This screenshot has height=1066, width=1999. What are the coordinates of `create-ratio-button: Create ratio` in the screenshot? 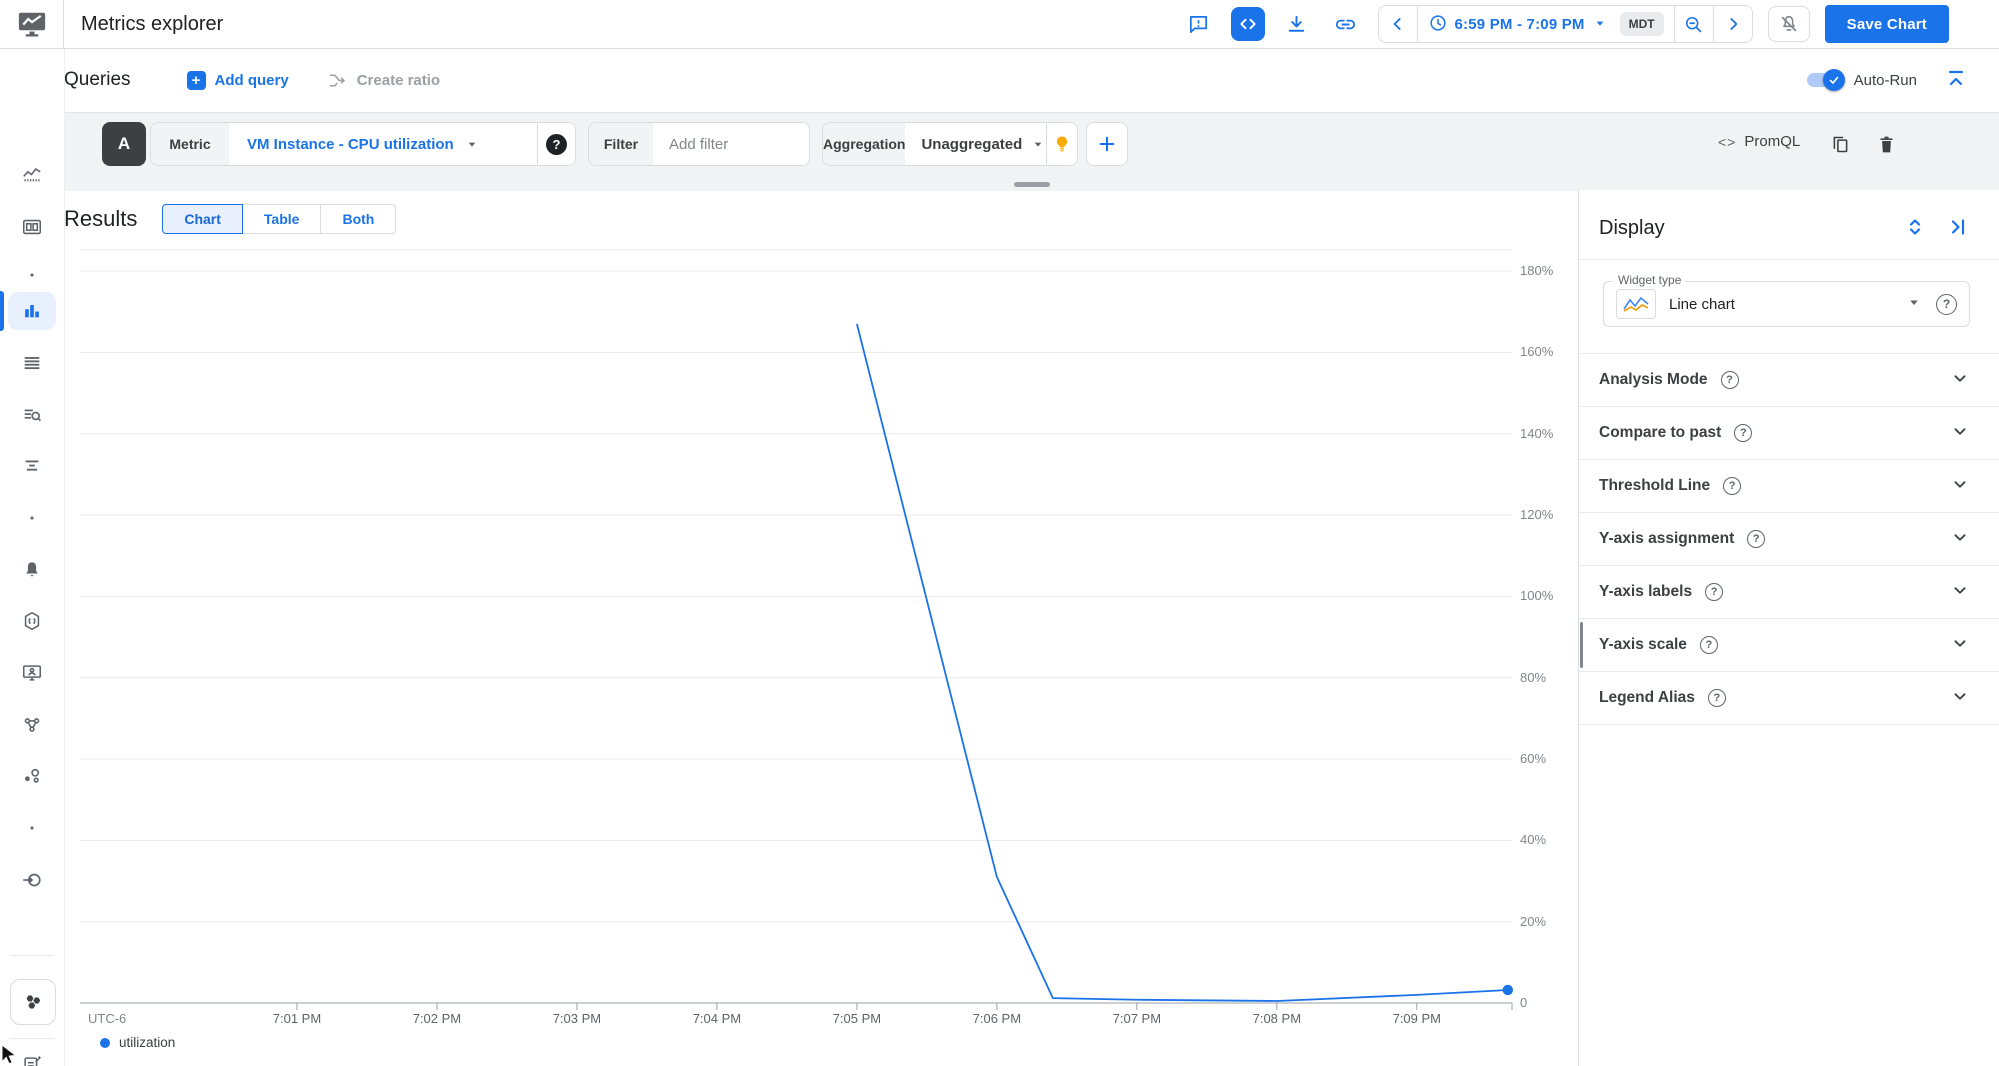 It's located at (383, 80).